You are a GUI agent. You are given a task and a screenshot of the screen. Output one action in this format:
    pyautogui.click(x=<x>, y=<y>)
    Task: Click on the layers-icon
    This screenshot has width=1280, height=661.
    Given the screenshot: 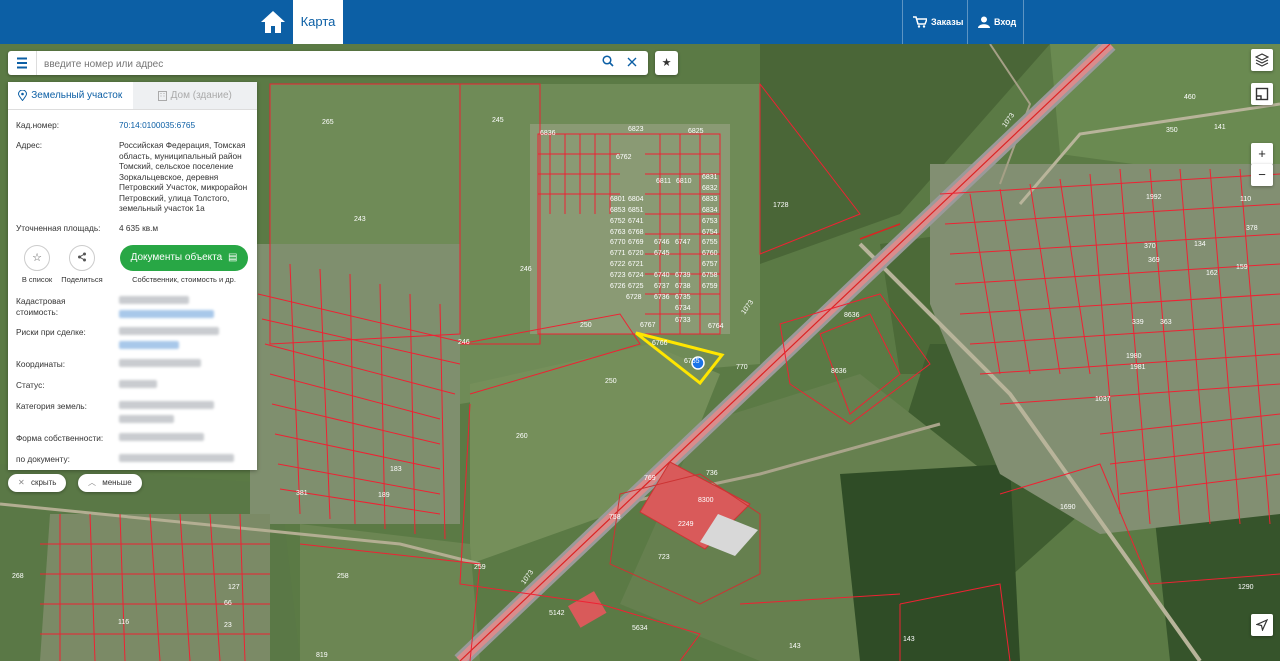 What is the action you would take?
    pyautogui.click(x=1262, y=60)
    